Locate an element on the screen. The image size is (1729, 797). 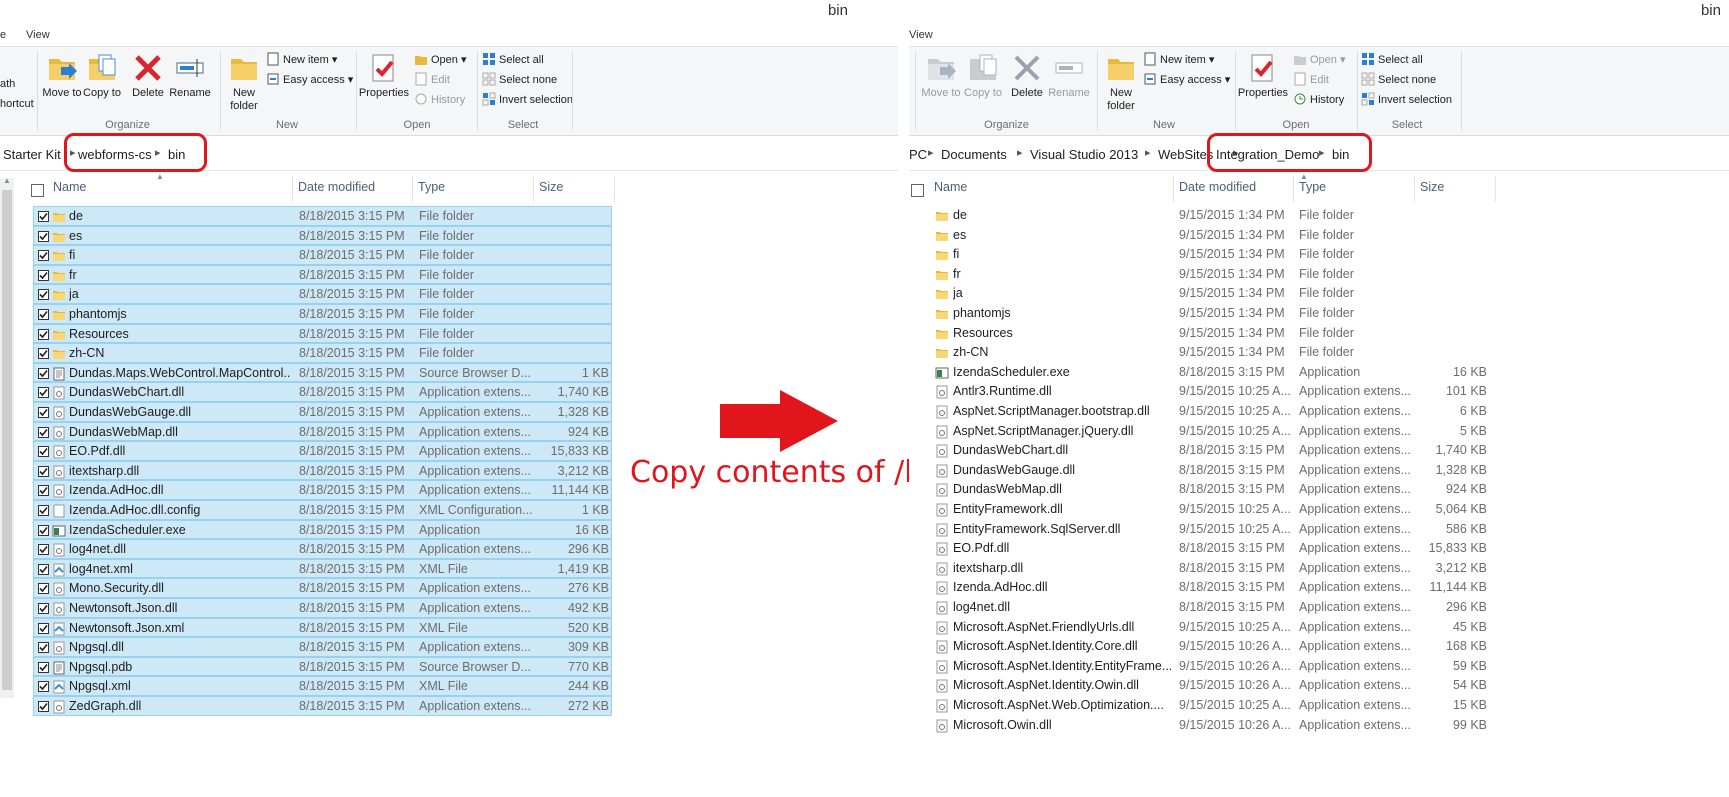
invert-selection-button: Invert selection is located at coordinates (527, 100).